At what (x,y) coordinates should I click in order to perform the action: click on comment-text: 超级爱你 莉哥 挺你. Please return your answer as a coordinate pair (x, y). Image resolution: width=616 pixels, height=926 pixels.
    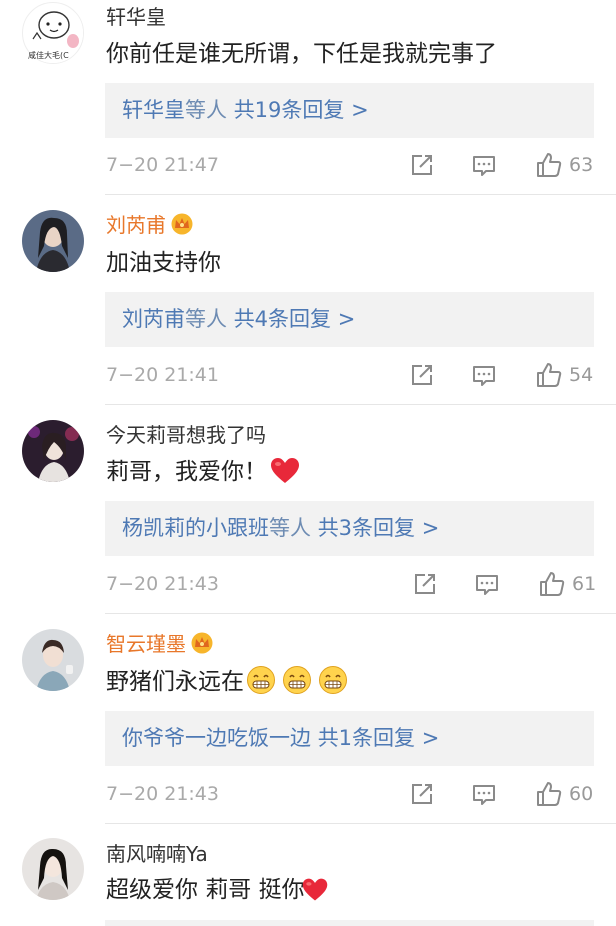
    Looking at the image, I should click on (217, 890).